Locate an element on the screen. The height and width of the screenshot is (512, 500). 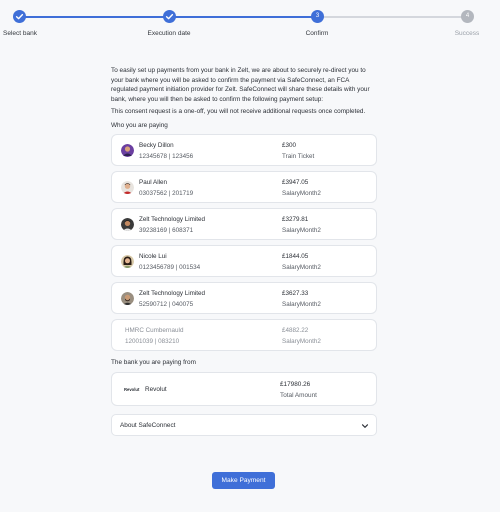
source-bank-card: Revolut Revolut £17980.26 Total Amount is located at coordinates (244, 388).